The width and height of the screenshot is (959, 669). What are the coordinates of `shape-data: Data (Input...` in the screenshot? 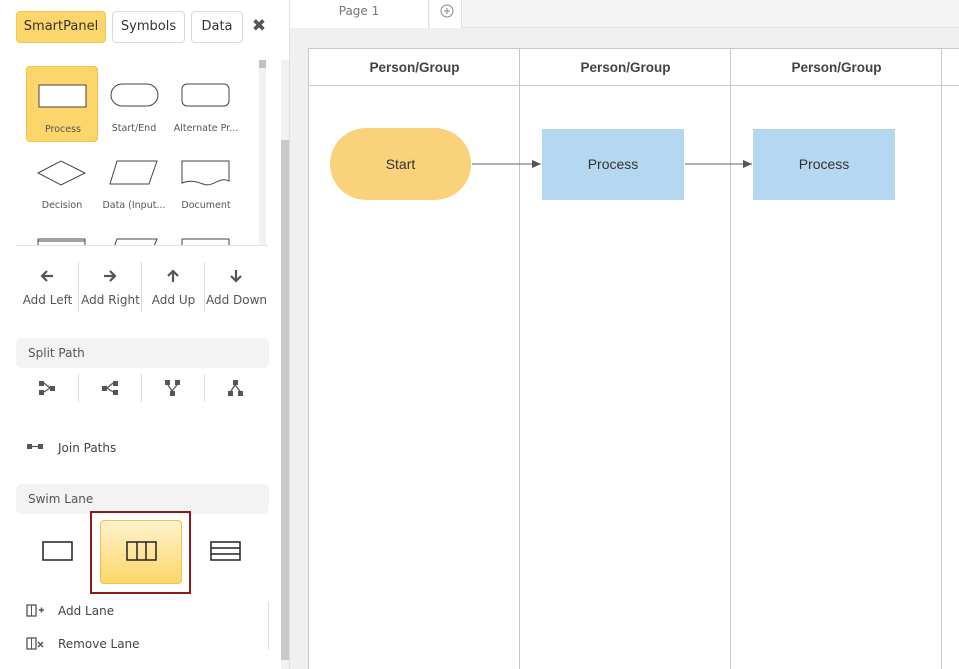 It's located at (134, 181).